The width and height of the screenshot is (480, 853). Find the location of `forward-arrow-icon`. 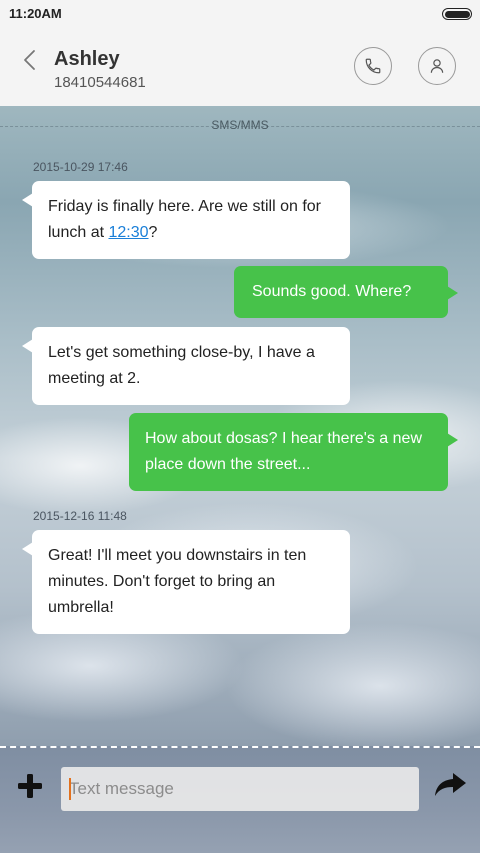

forward-arrow-icon is located at coordinates (450, 785).